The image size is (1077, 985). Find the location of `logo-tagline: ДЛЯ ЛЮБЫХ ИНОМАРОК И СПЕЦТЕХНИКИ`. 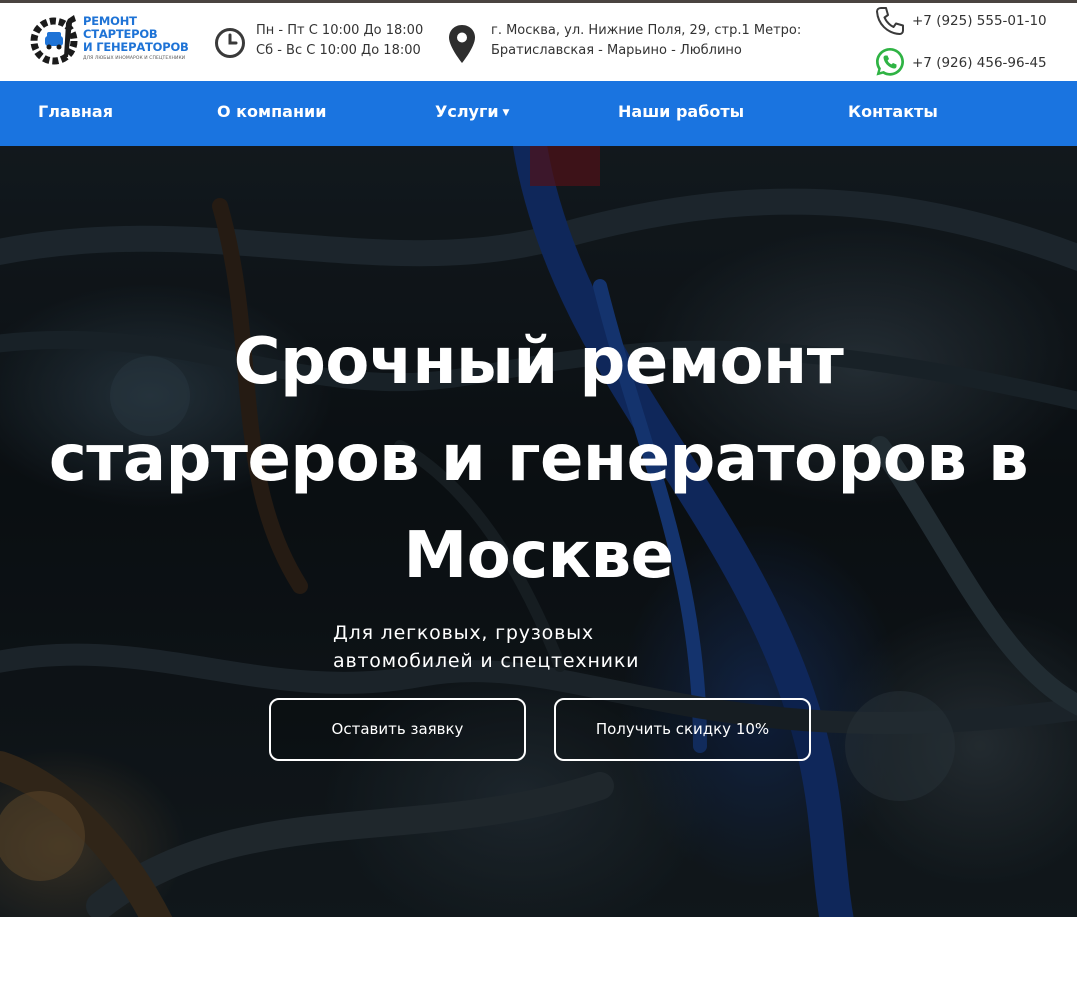

logo-tagline: ДЛЯ ЛЮБЫХ ИНОМАРОК И СПЕЦТЕХНИКИ is located at coordinates (134, 58).